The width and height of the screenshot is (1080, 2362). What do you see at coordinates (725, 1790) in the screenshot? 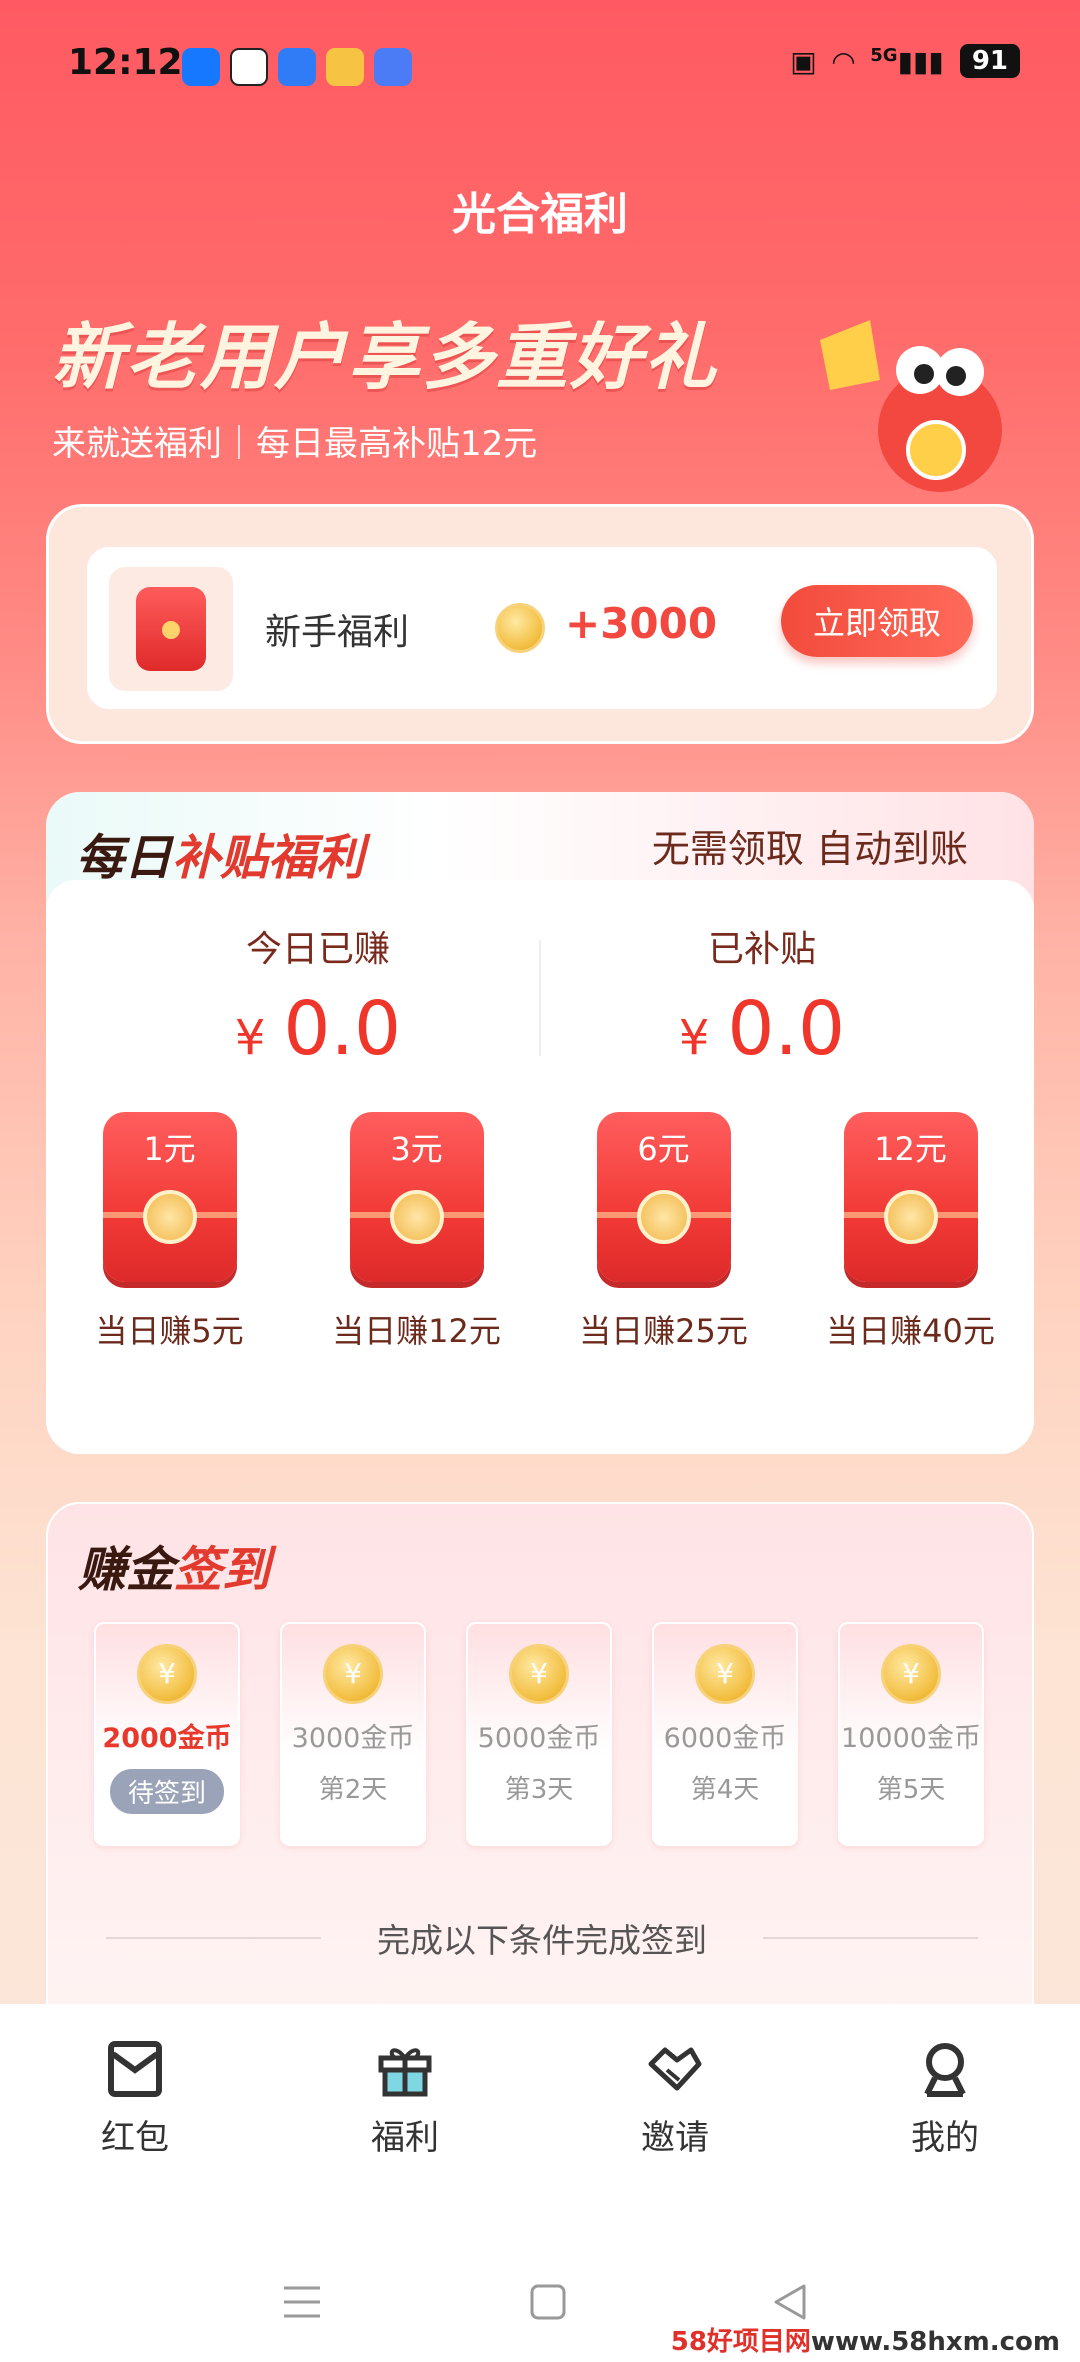
I see `signin-day-status: 第4天` at bounding box center [725, 1790].